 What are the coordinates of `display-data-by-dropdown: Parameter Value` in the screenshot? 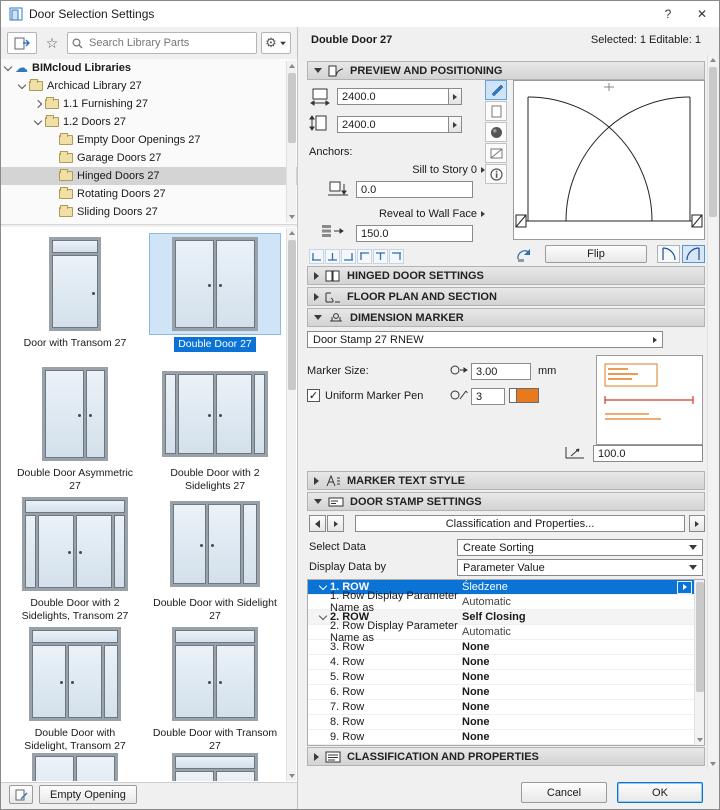 It's located at (580, 567).